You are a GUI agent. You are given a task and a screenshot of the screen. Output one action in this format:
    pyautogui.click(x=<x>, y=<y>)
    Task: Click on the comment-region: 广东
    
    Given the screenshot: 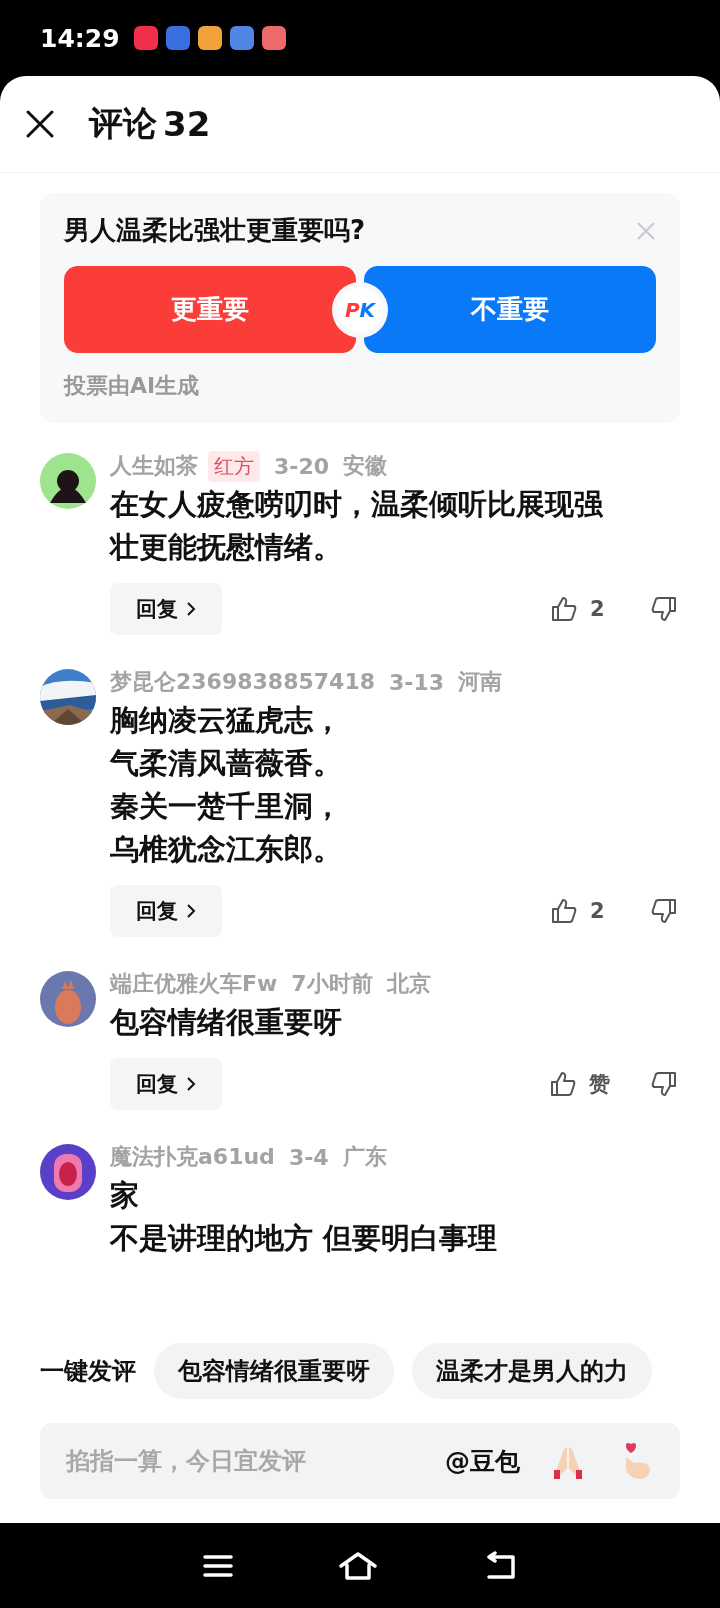 What is the action you would take?
    pyautogui.click(x=364, y=1157)
    